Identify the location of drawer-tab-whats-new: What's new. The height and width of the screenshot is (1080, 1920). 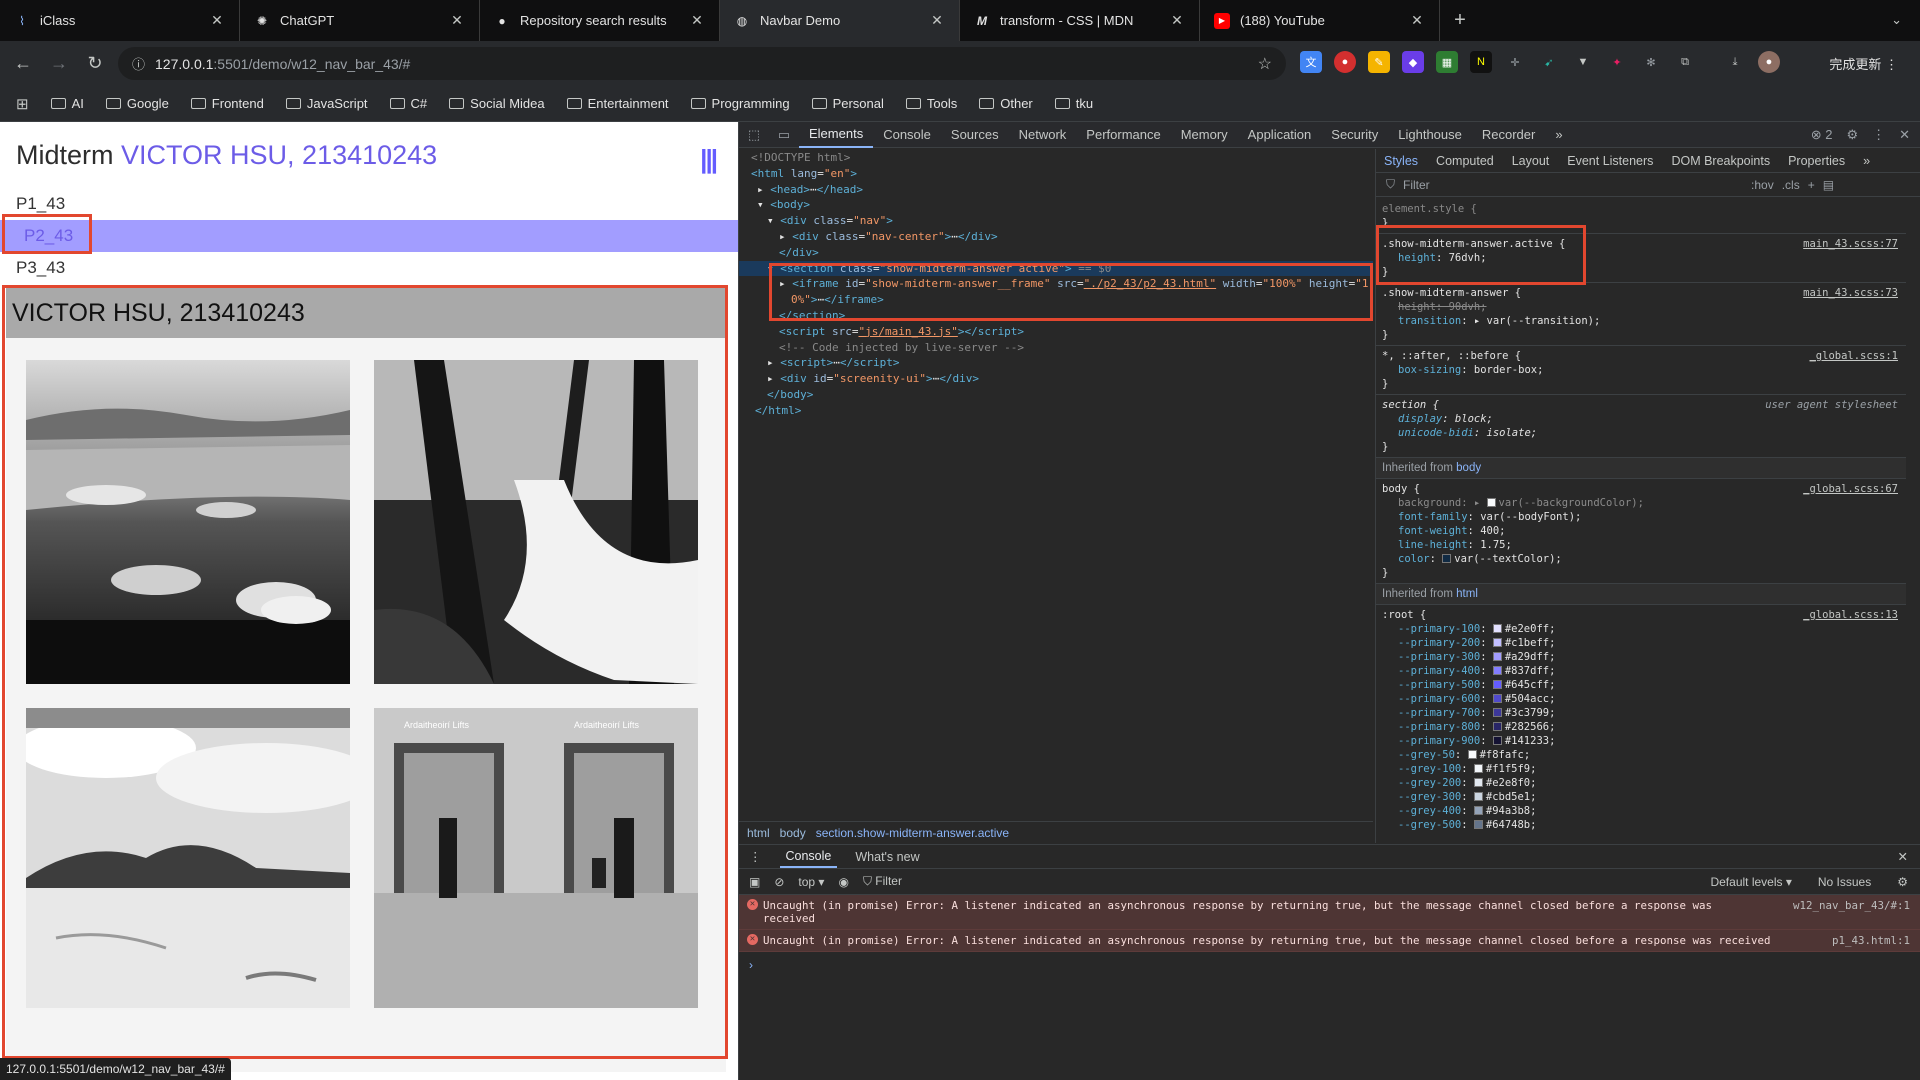
(887, 857).